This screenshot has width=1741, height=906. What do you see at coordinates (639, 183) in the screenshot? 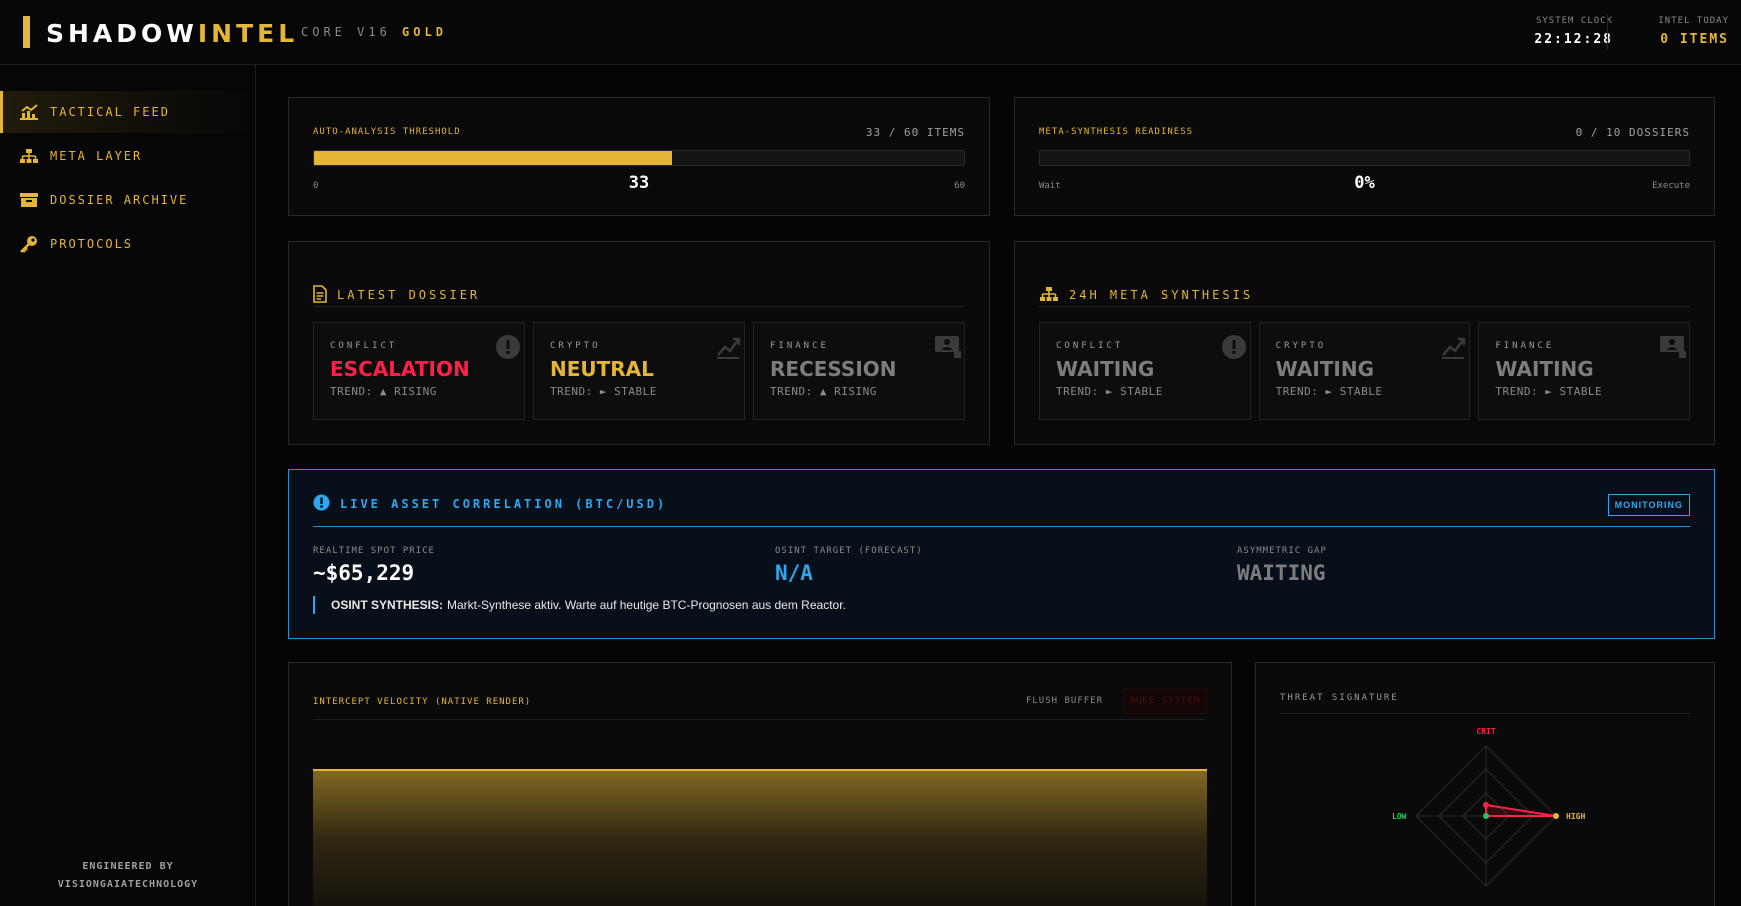
I see `threshold-value: 33` at bounding box center [639, 183].